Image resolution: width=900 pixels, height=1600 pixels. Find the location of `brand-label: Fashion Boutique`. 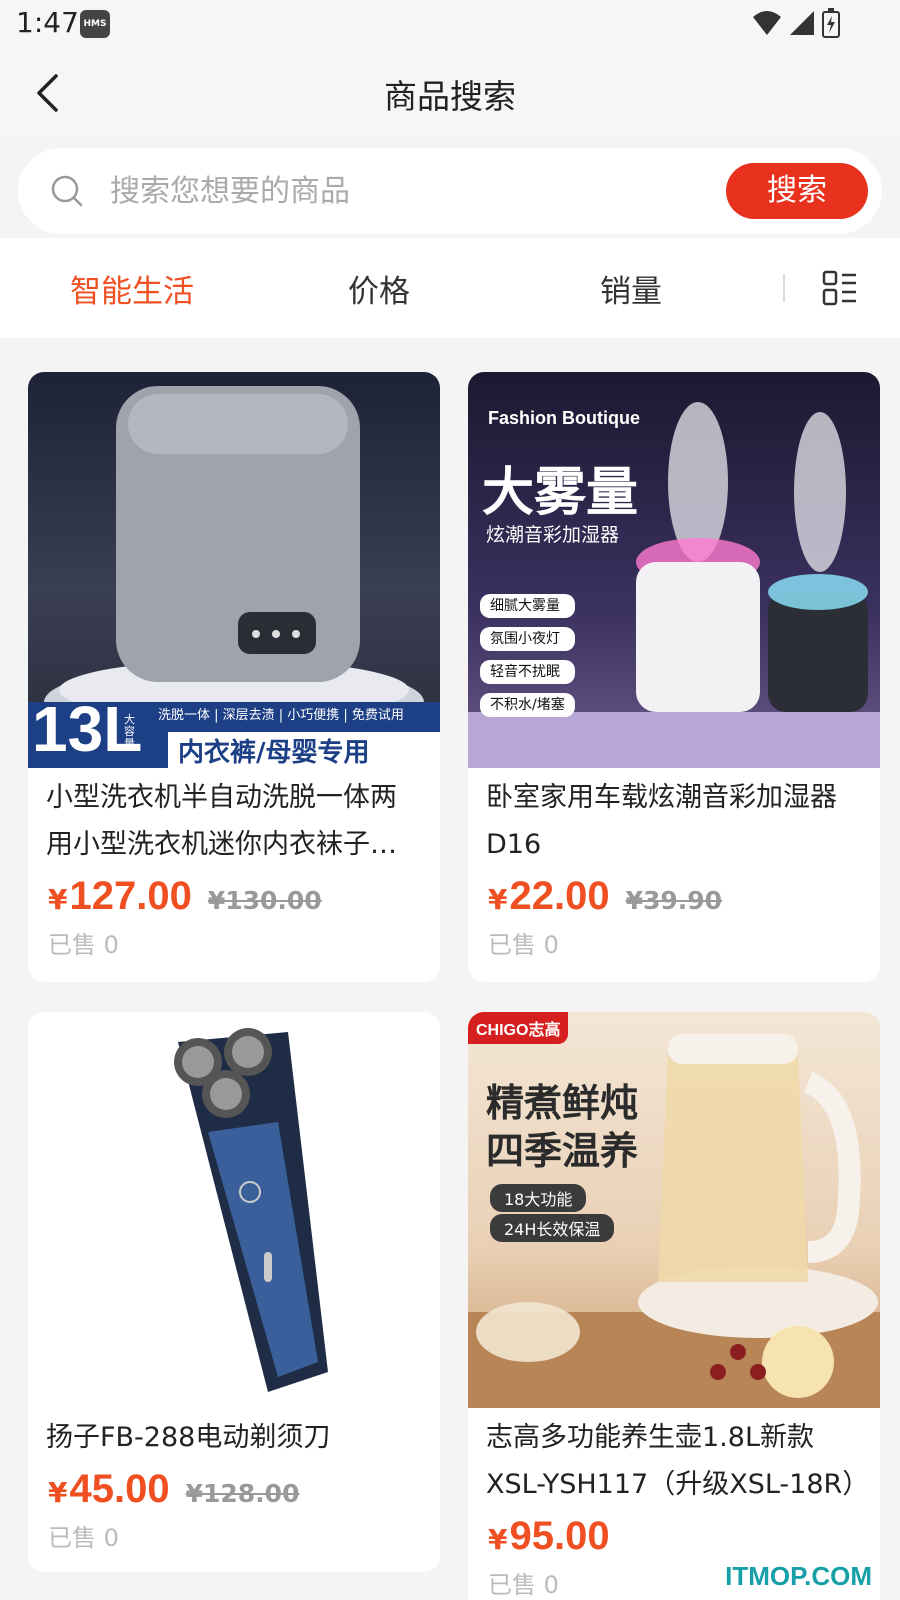

brand-label: Fashion Boutique is located at coordinates (564, 418).